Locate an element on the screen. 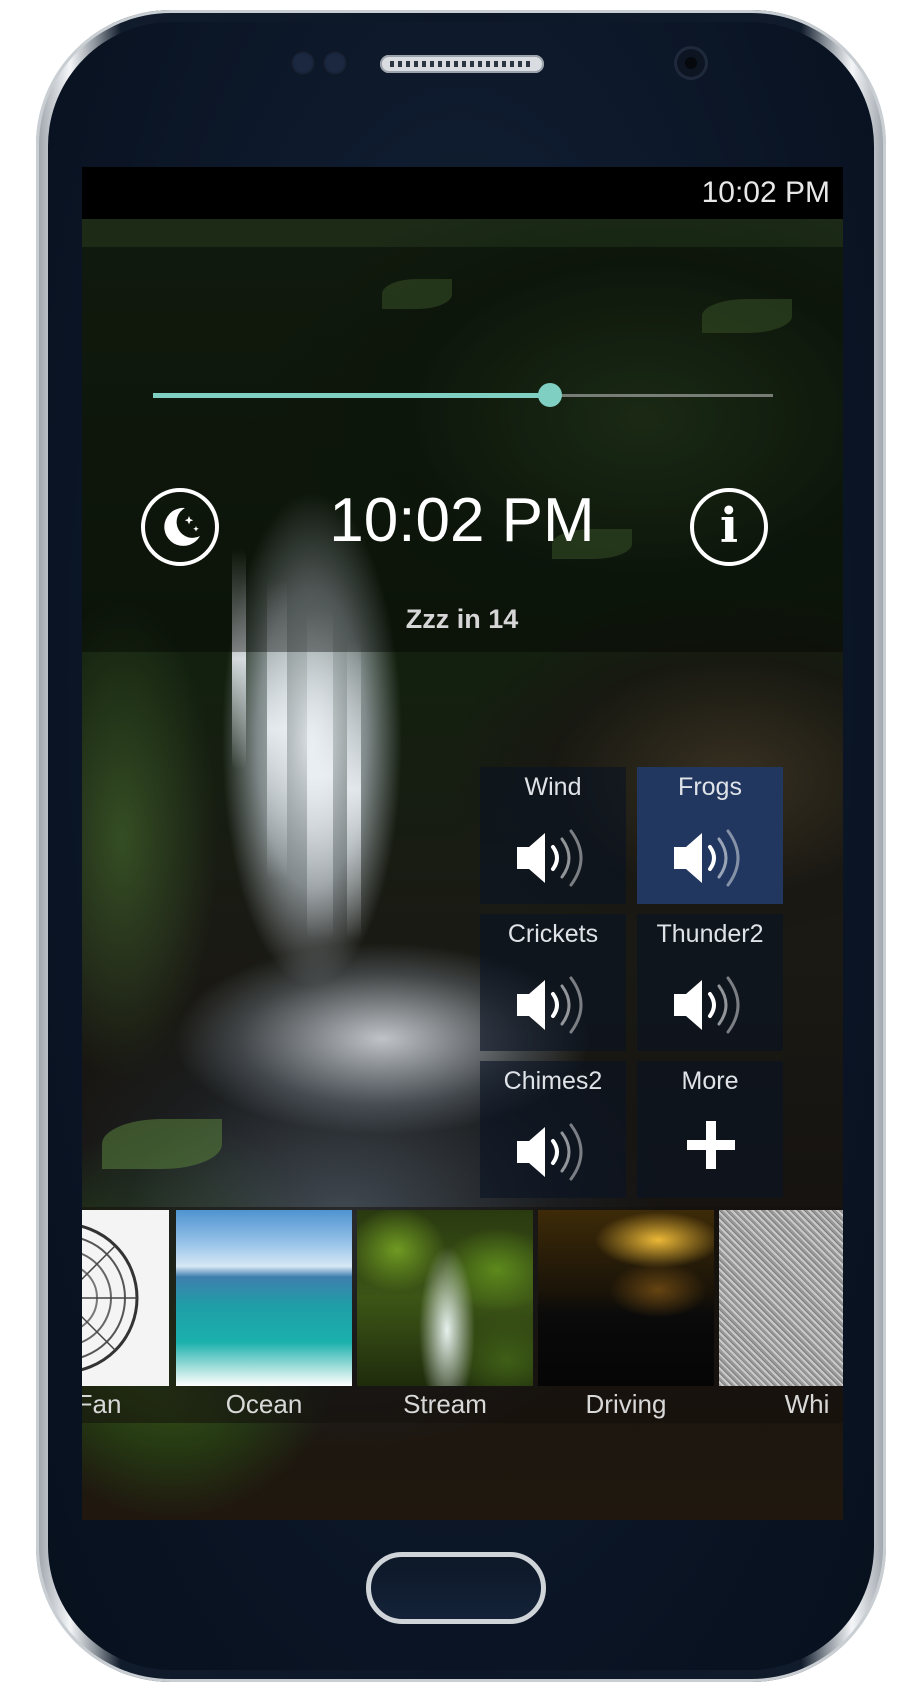  sound-tile-chimes2: Chimes2 is located at coordinates (553, 1129).